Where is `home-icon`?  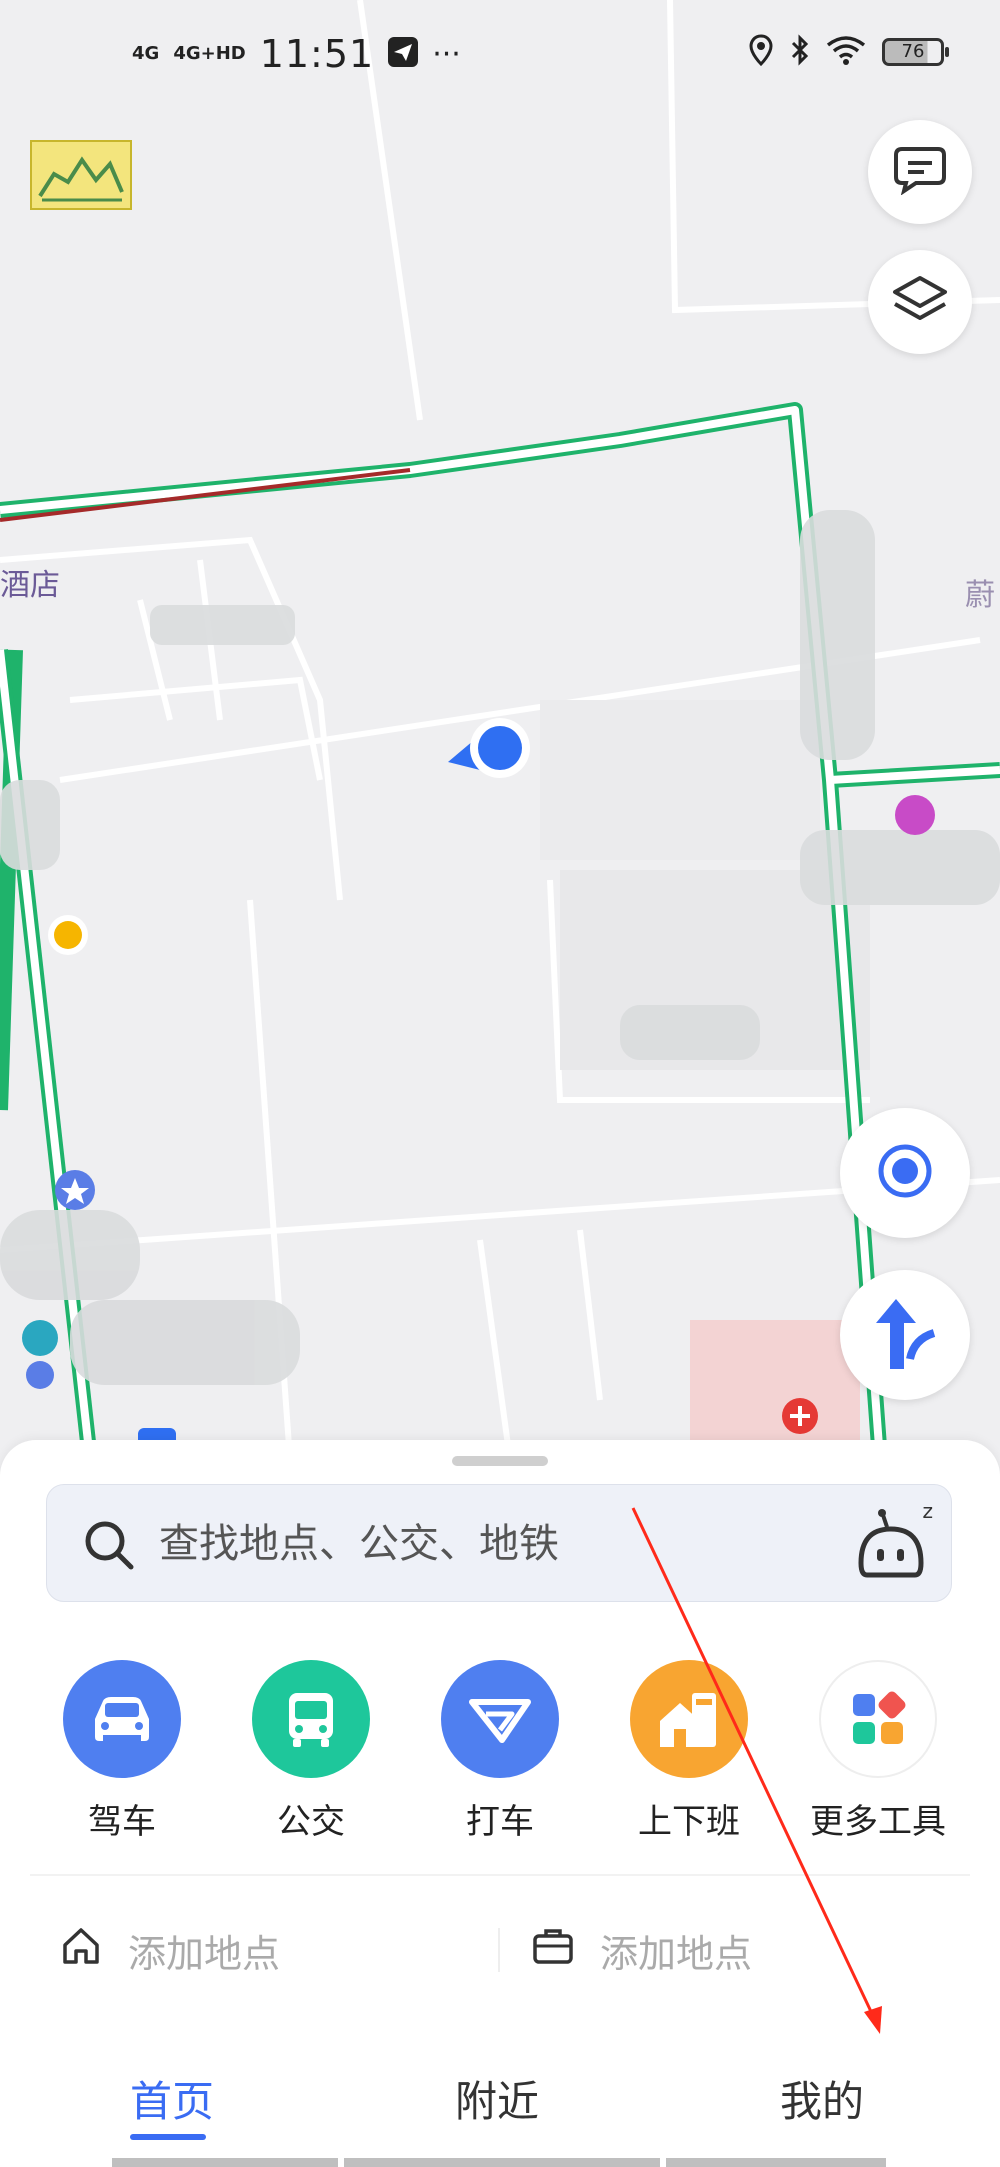
home-icon is located at coordinates (81, 1950).